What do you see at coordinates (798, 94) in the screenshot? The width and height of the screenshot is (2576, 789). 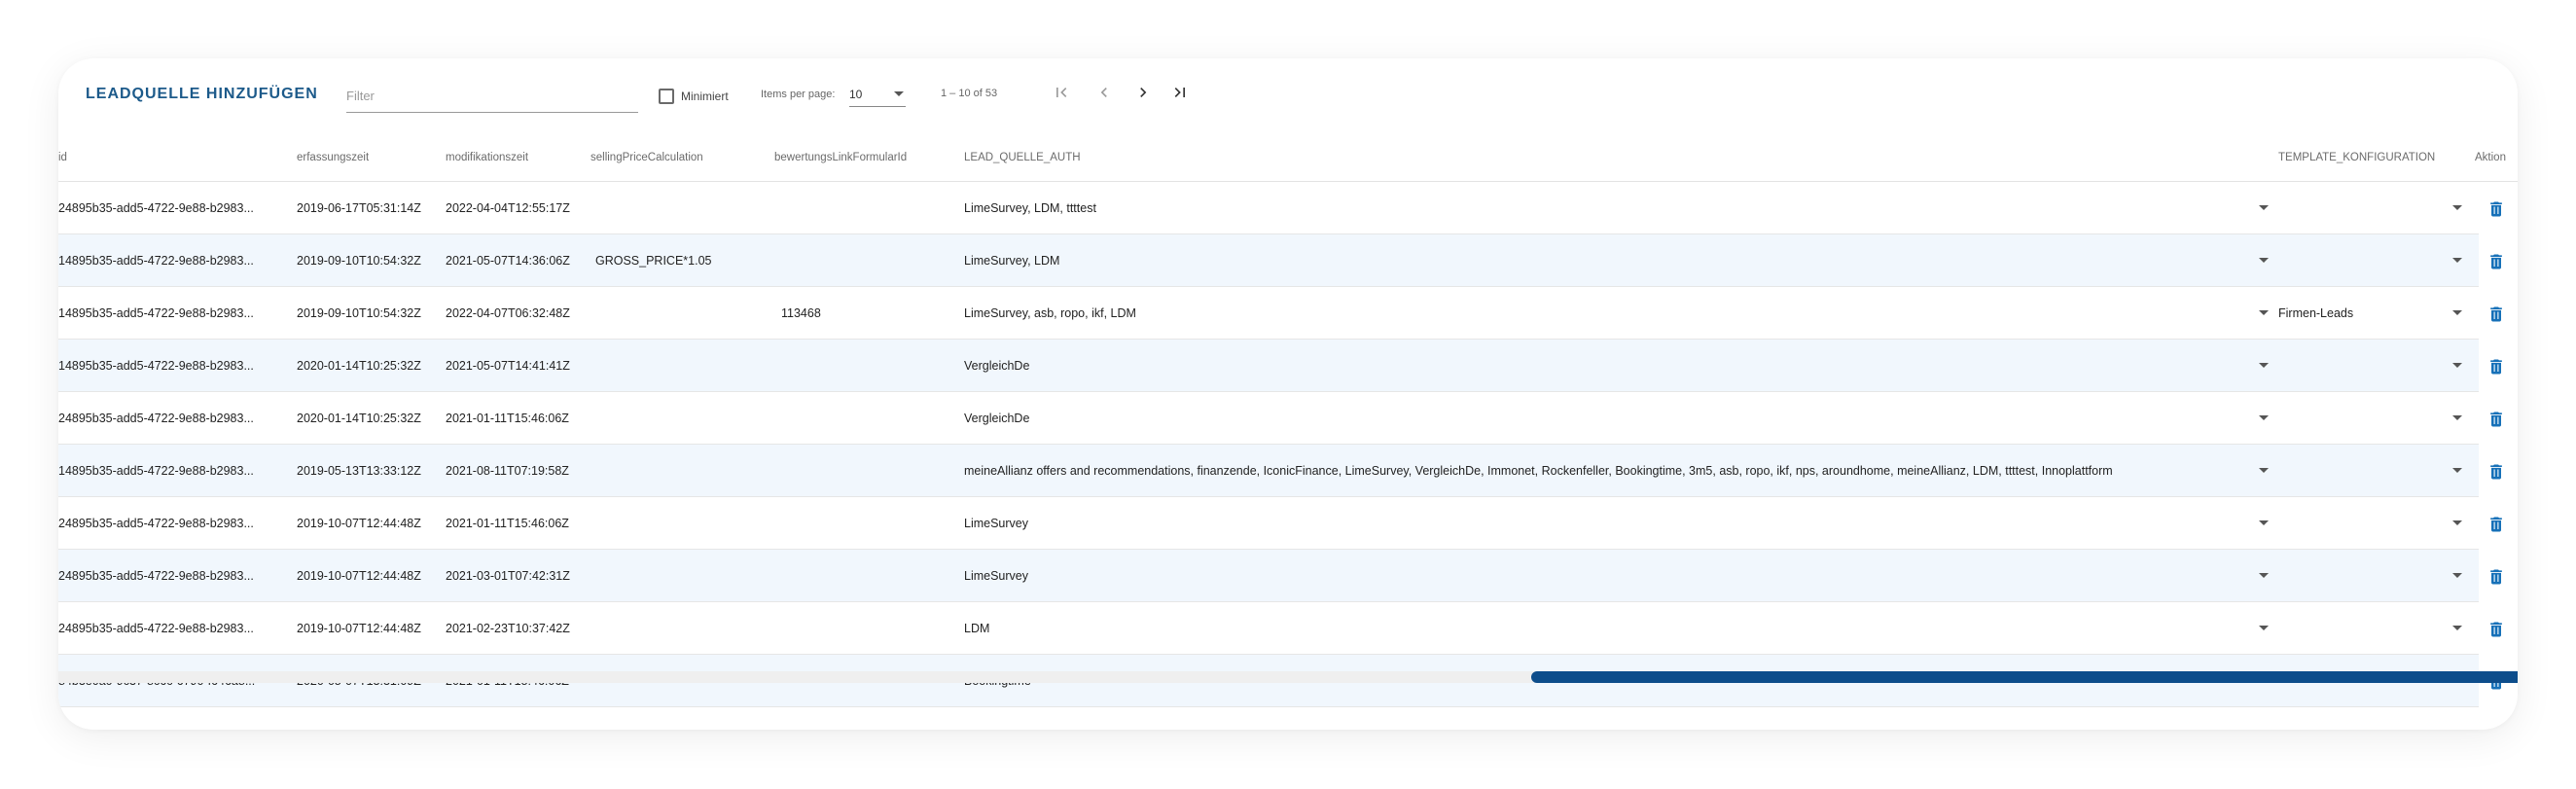 I see `items-per-page-label: Items per page:` at bounding box center [798, 94].